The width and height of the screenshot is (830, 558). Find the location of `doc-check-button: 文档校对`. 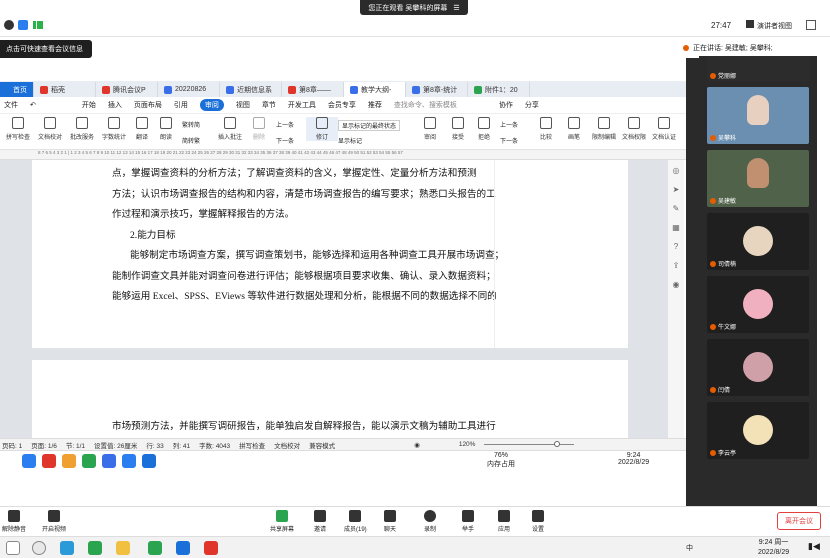

doc-check-button: 文档校对 is located at coordinates (50, 136).